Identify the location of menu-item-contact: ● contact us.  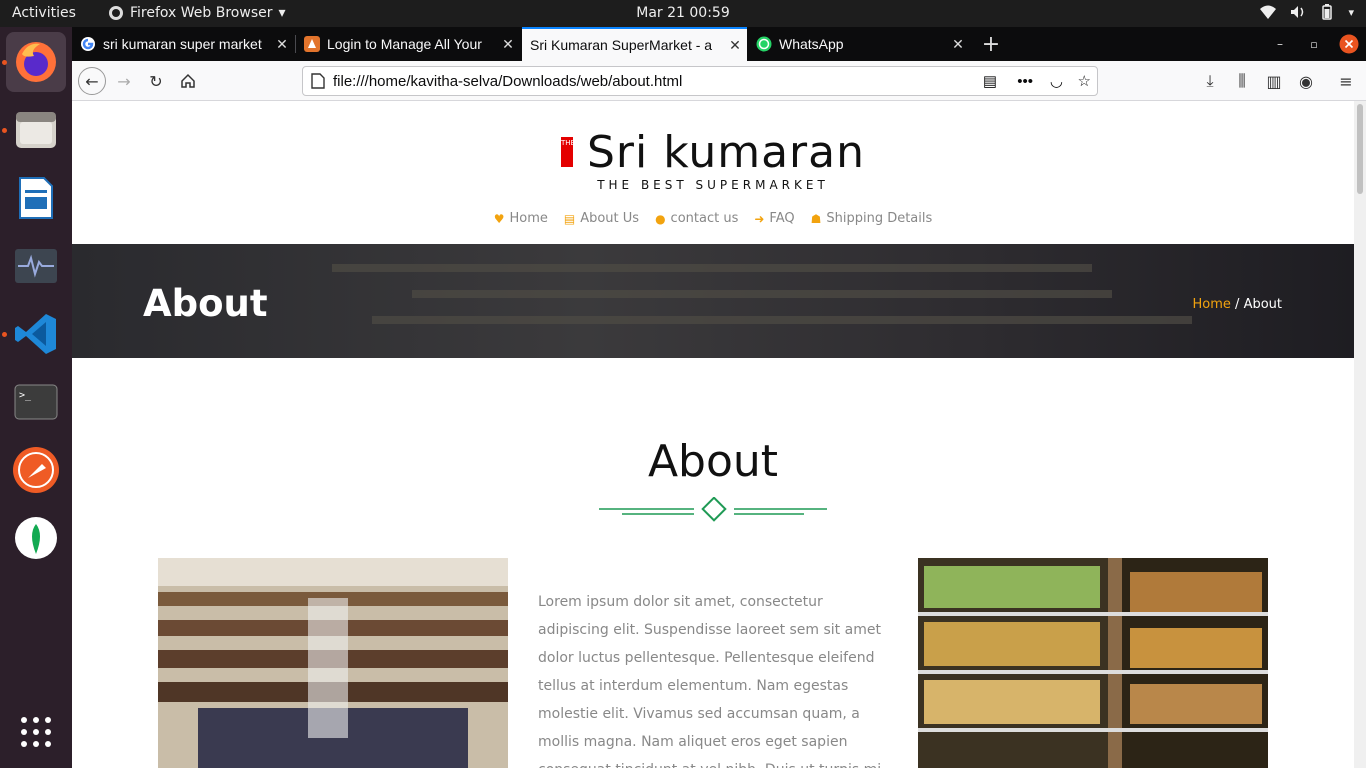
(696, 218).